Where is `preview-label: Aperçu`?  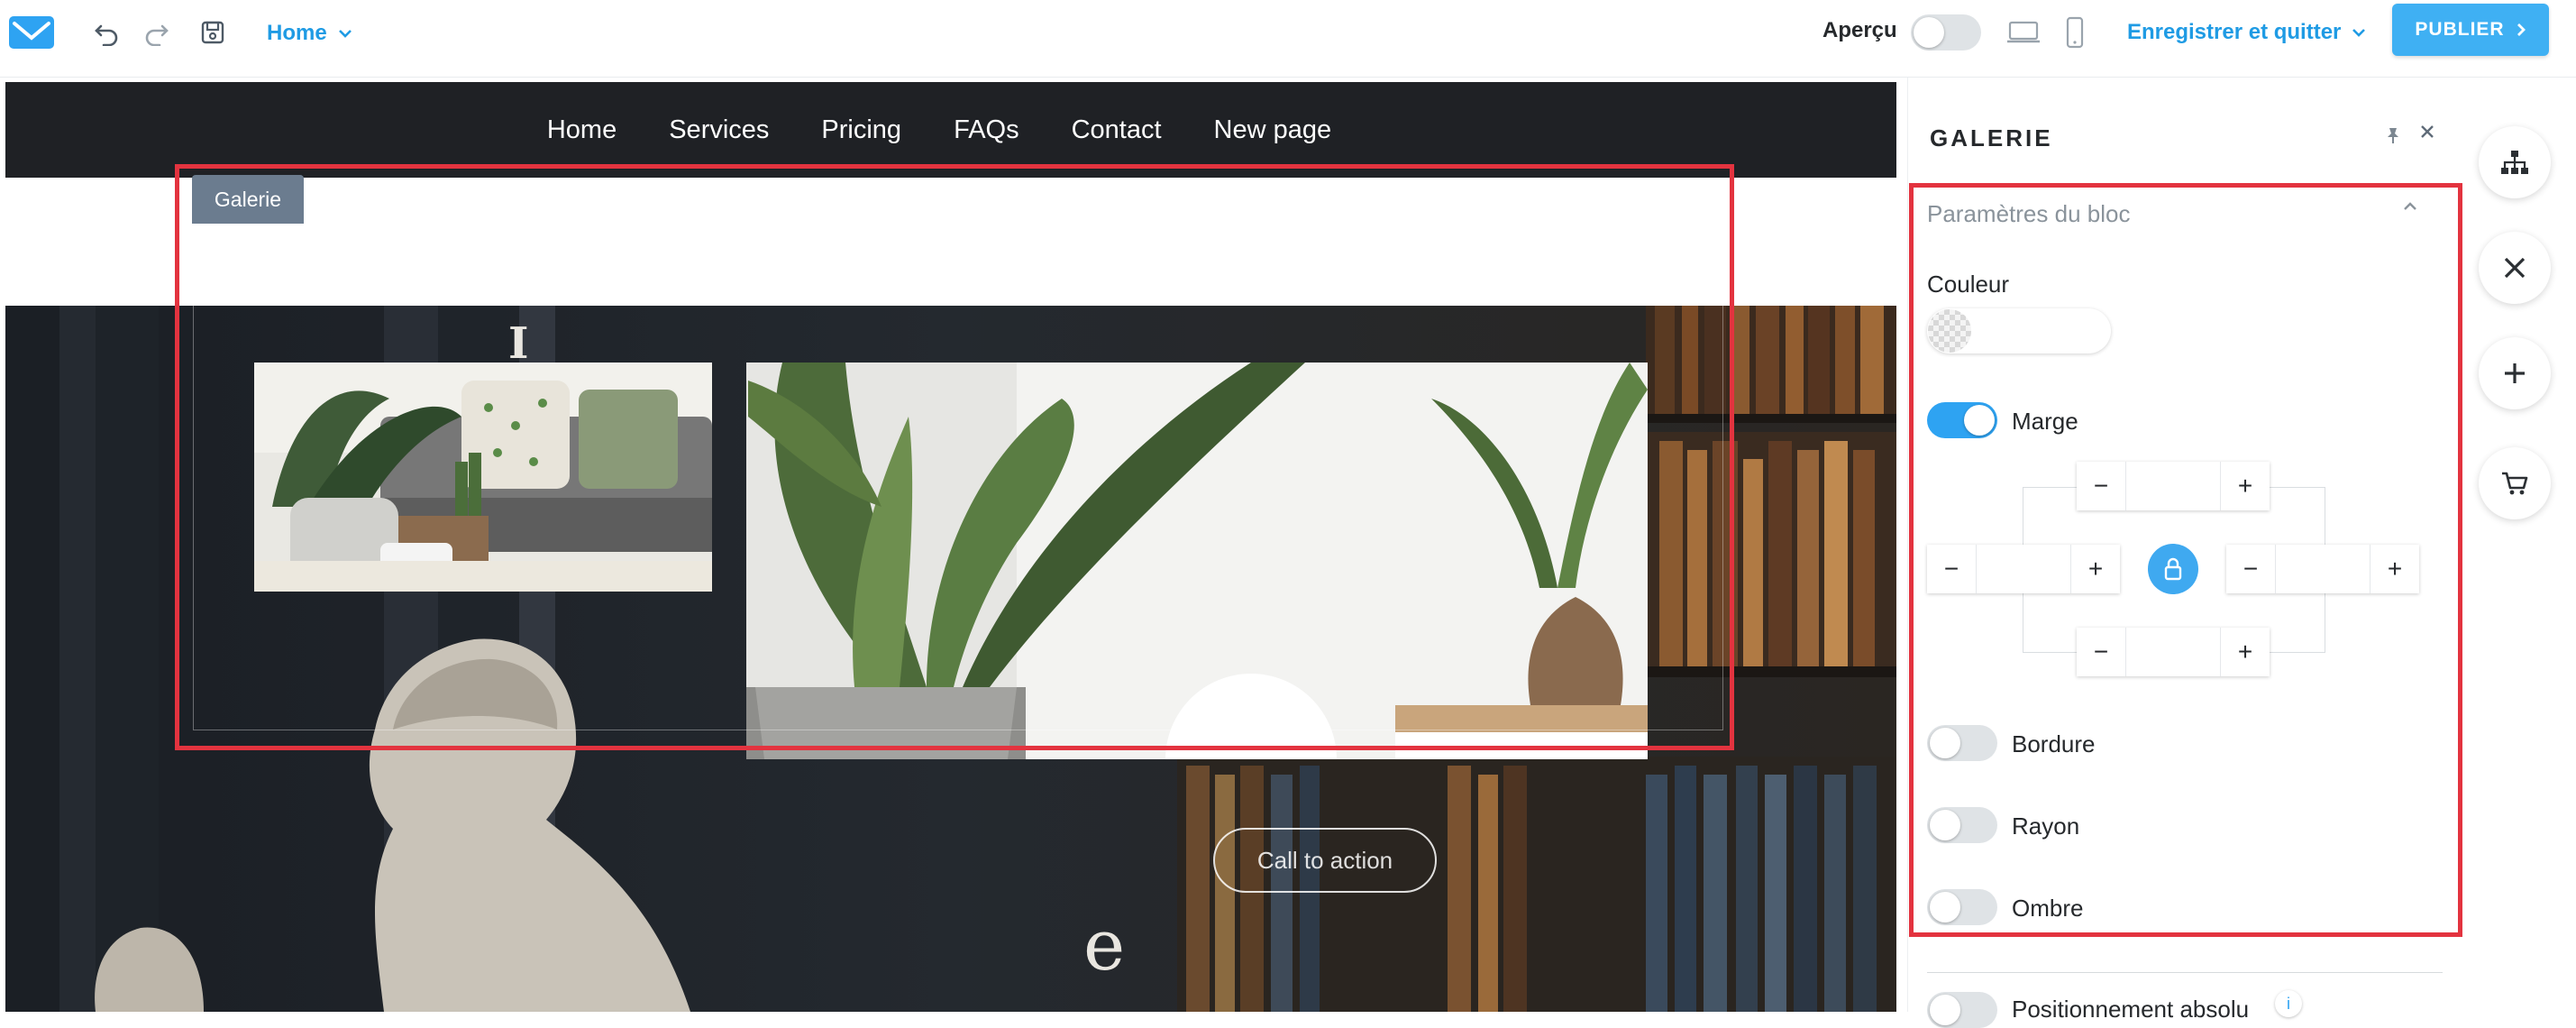
preview-label: Aperçu is located at coordinates (1859, 30).